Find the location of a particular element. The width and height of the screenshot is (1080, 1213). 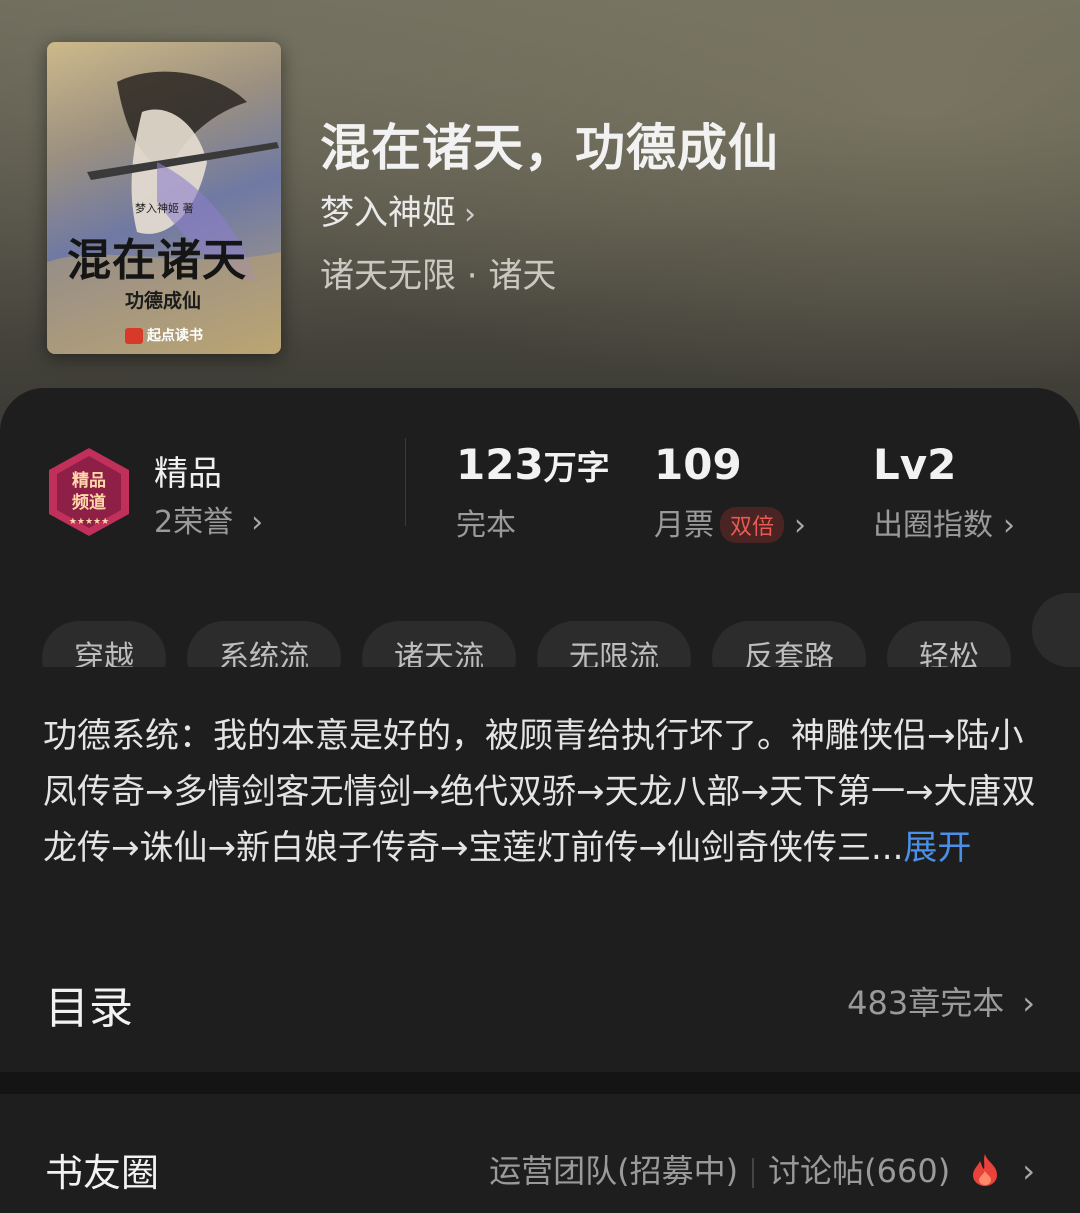

toc-link: 483章完本 › is located at coordinates (941, 1001).